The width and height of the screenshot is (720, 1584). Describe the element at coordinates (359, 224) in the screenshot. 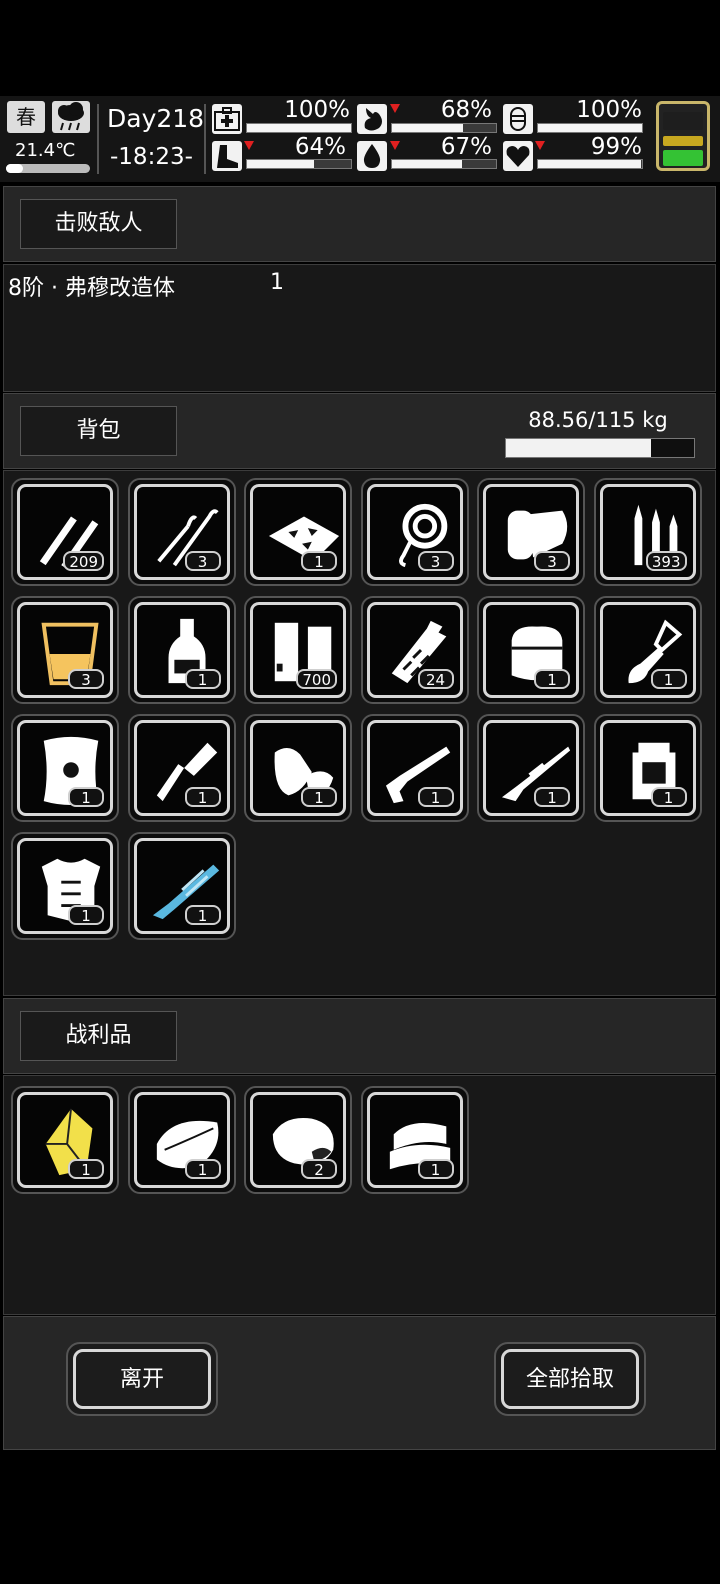

I see `defeated-header: 击败敌人` at that location.